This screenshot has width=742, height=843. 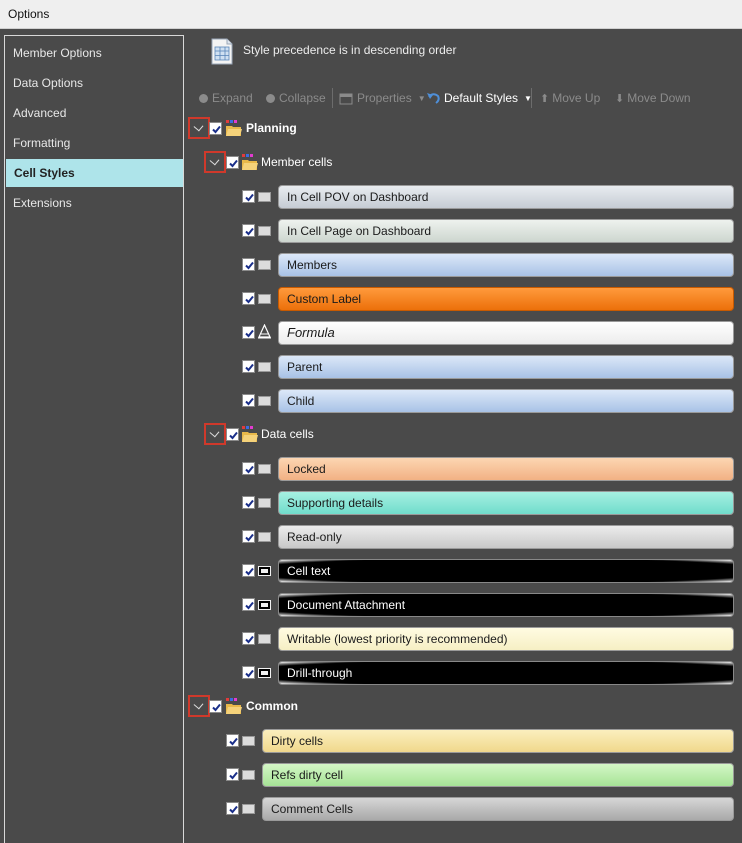 What do you see at coordinates (498, 775) in the screenshot?
I see `style-item: Refs dirty cell` at bounding box center [498, 775].